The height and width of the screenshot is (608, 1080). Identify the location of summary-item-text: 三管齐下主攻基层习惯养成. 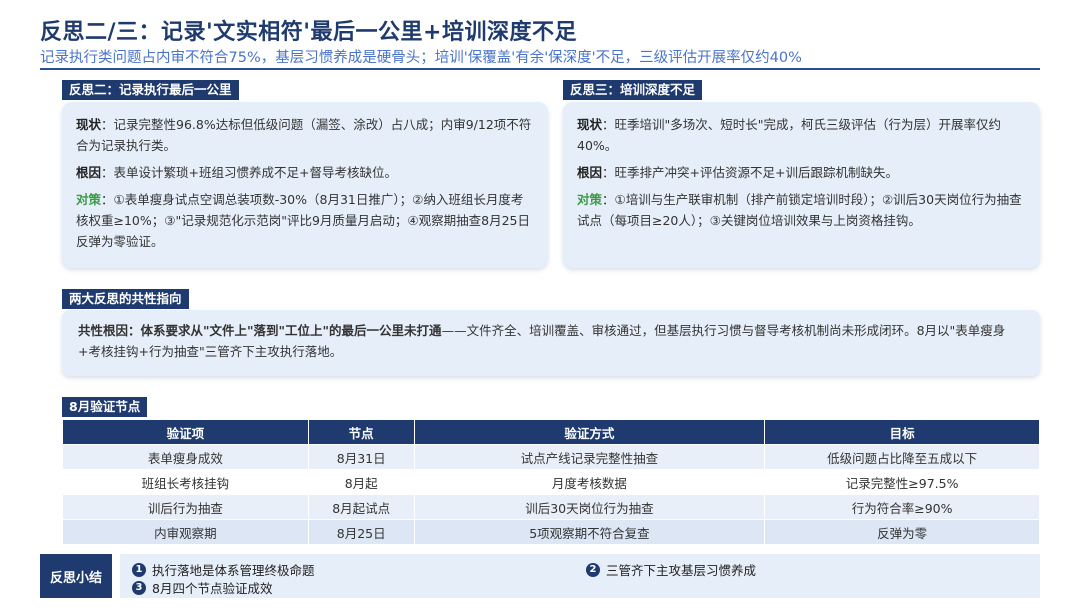
(681, 570).